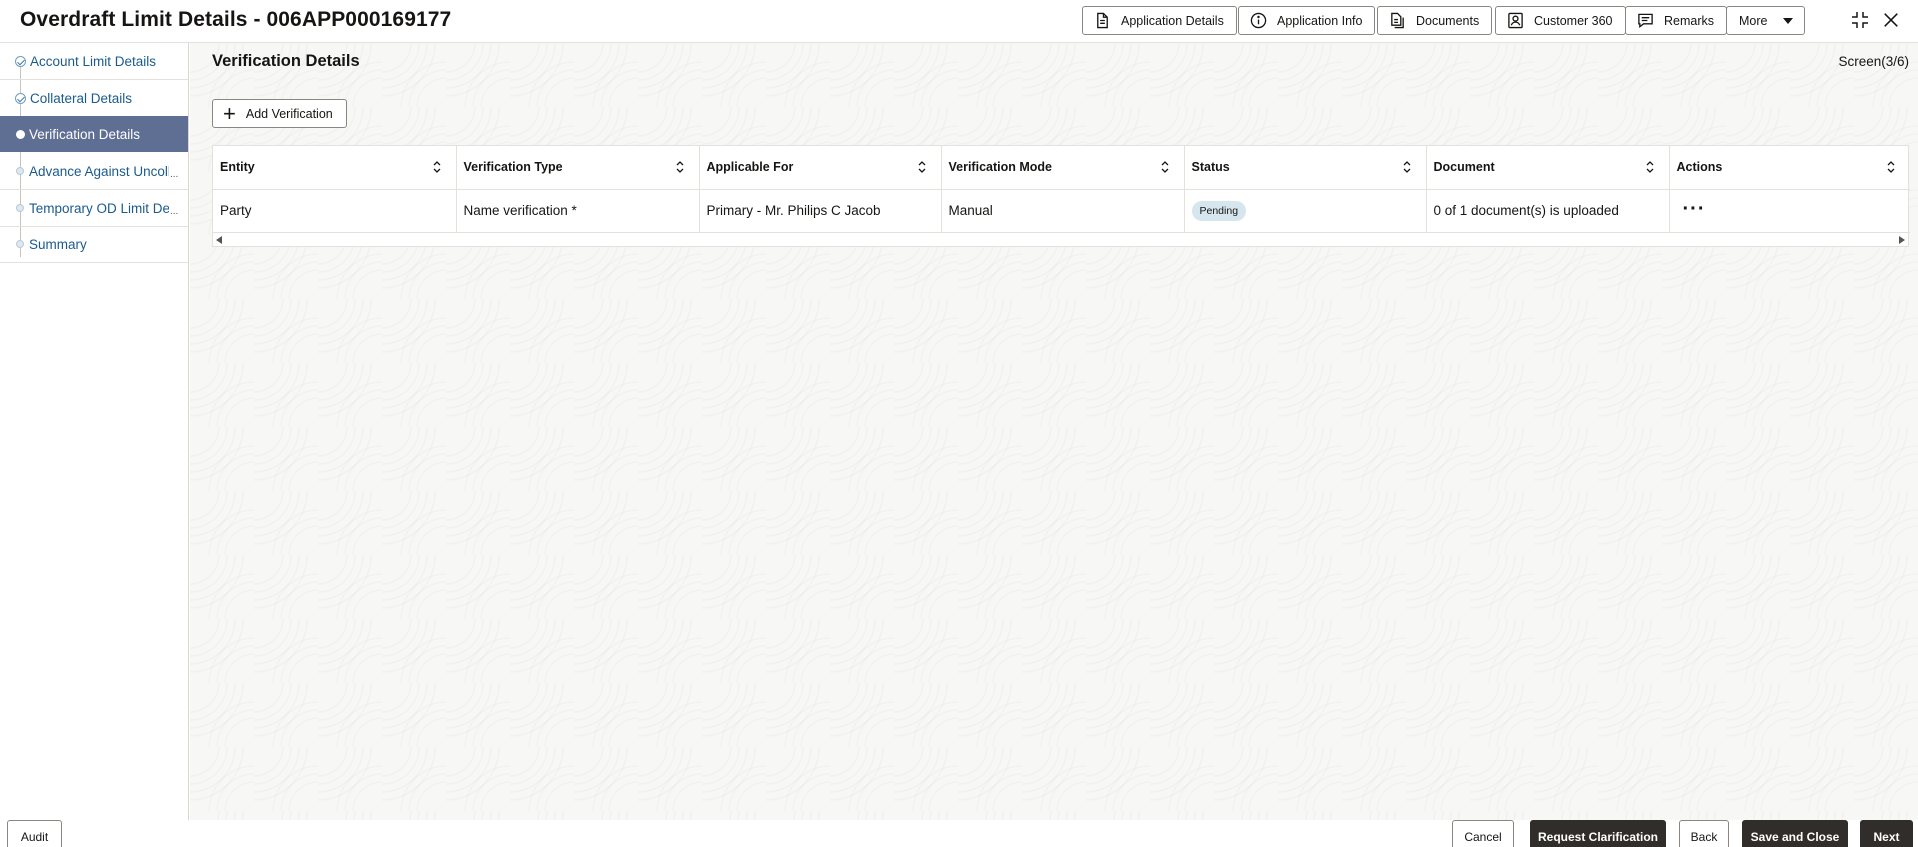  I want to click on column-header-status: Status, so click(1305, 168).